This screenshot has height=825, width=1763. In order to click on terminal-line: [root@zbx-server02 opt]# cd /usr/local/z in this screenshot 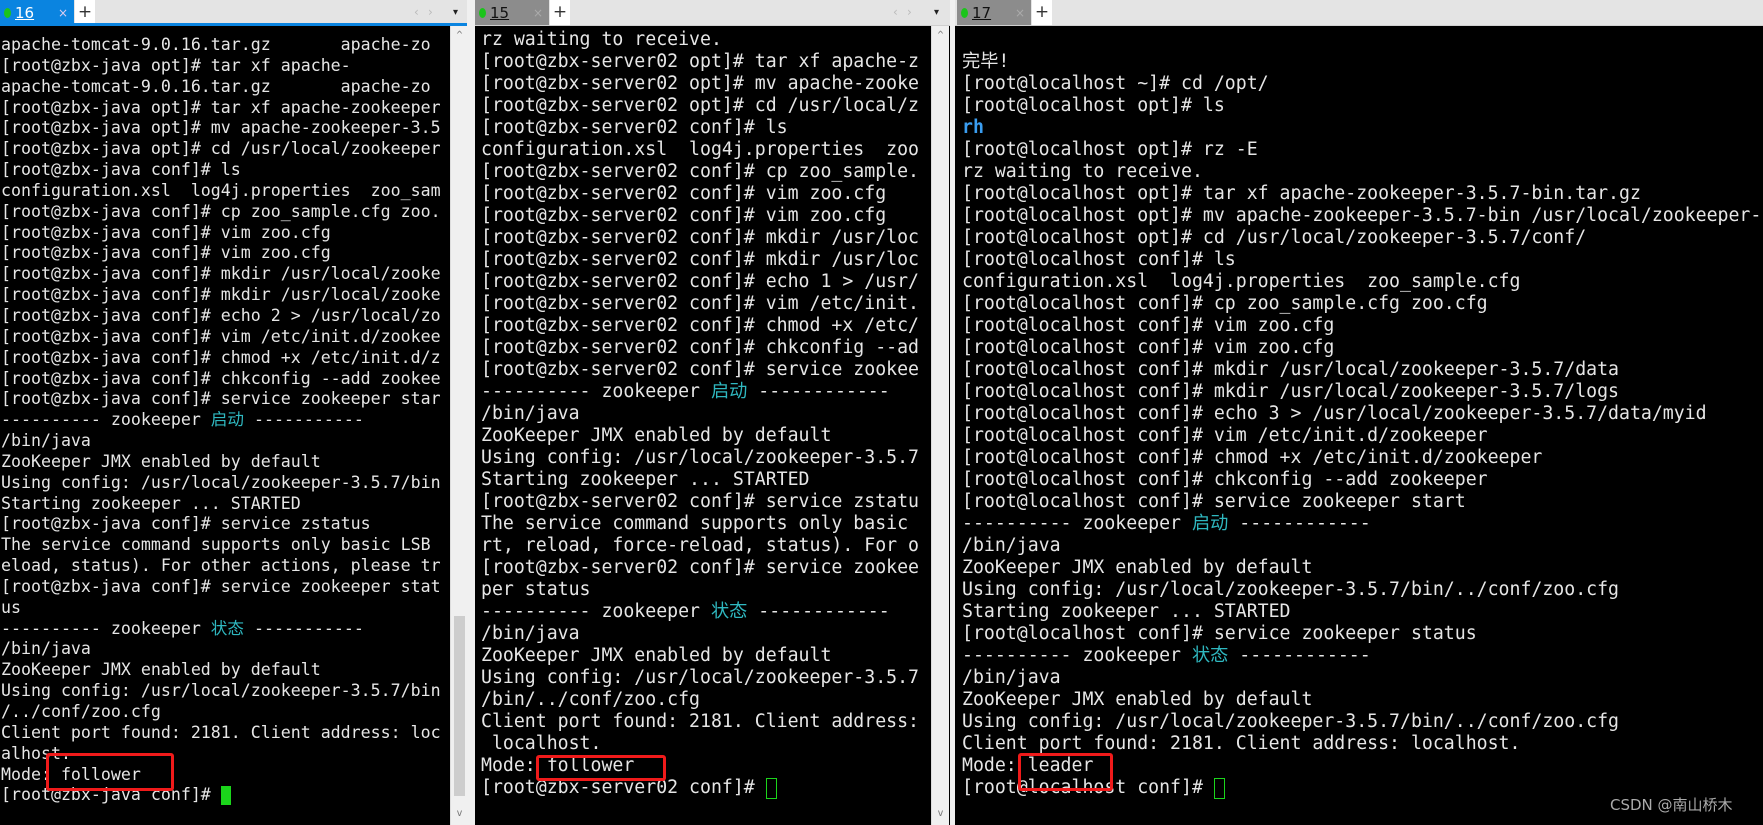, I will do `click(700, 106)`.